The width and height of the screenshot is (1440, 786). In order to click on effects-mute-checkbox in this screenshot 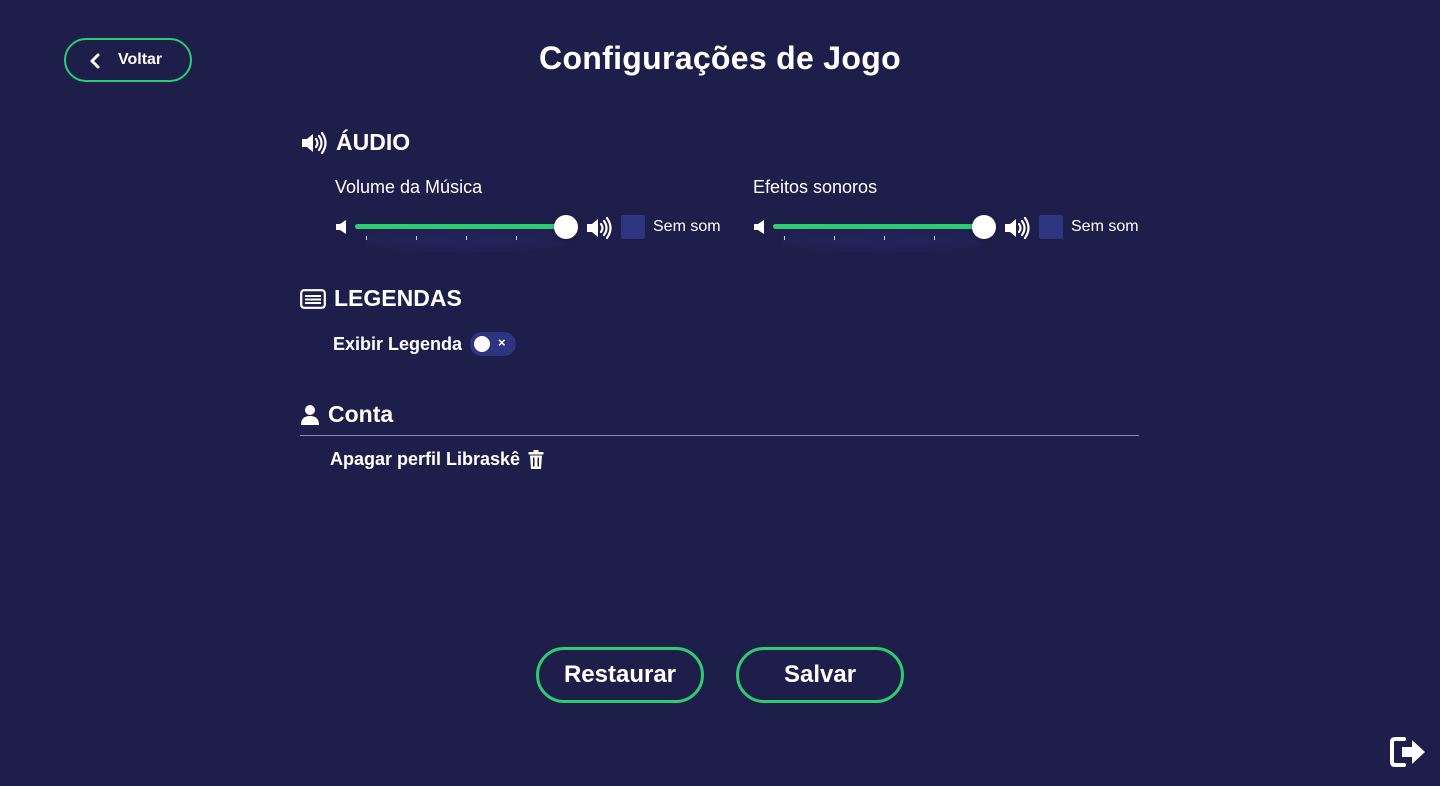, I will do `click(1051, 227)`.